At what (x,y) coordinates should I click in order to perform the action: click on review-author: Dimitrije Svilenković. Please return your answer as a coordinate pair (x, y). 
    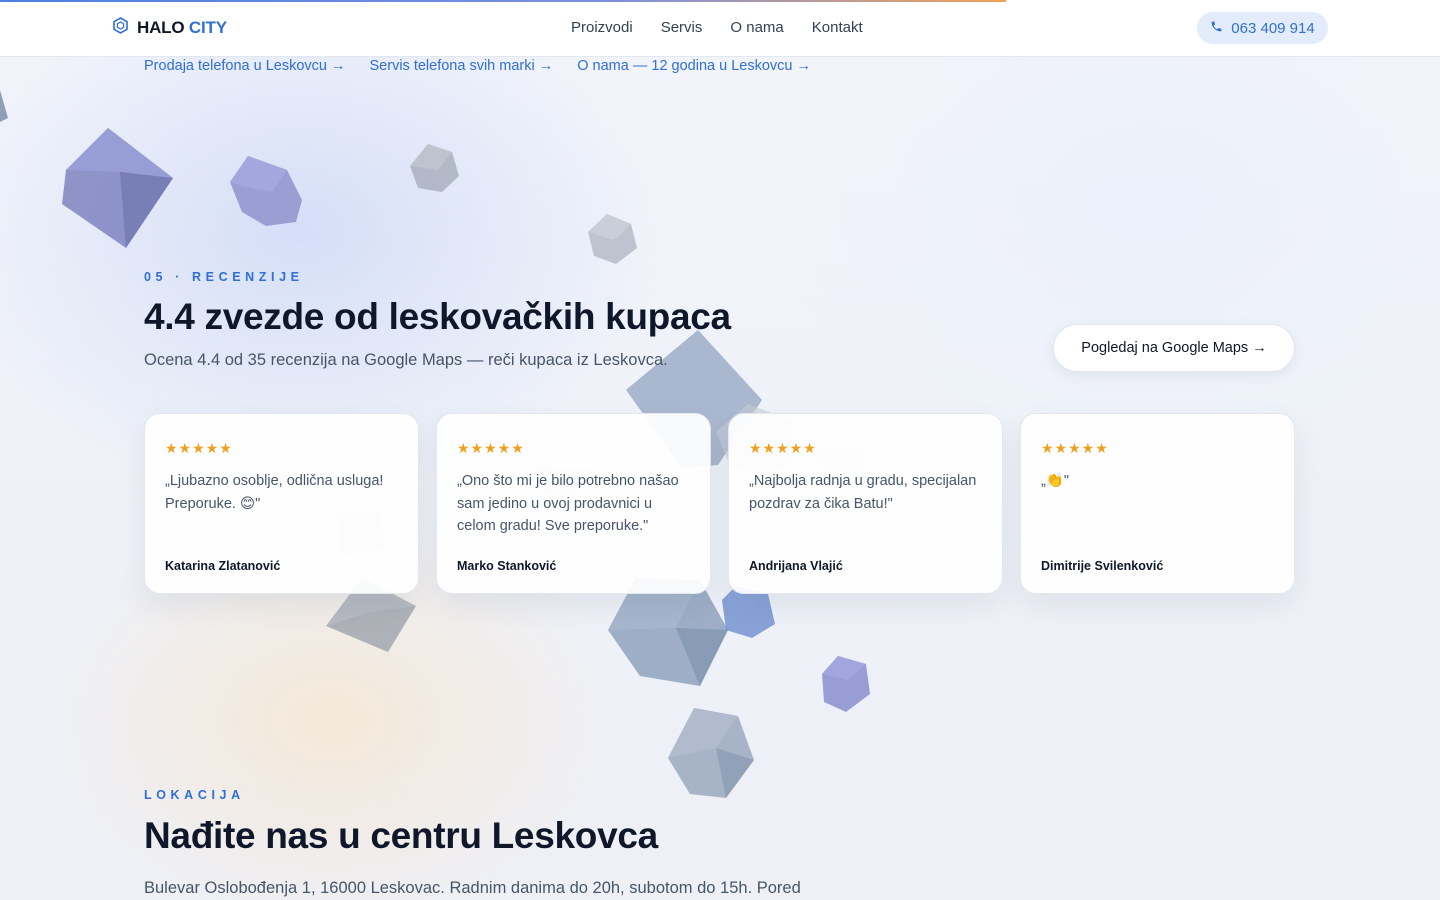
    Looking at the image, I should click on (1102, 566).